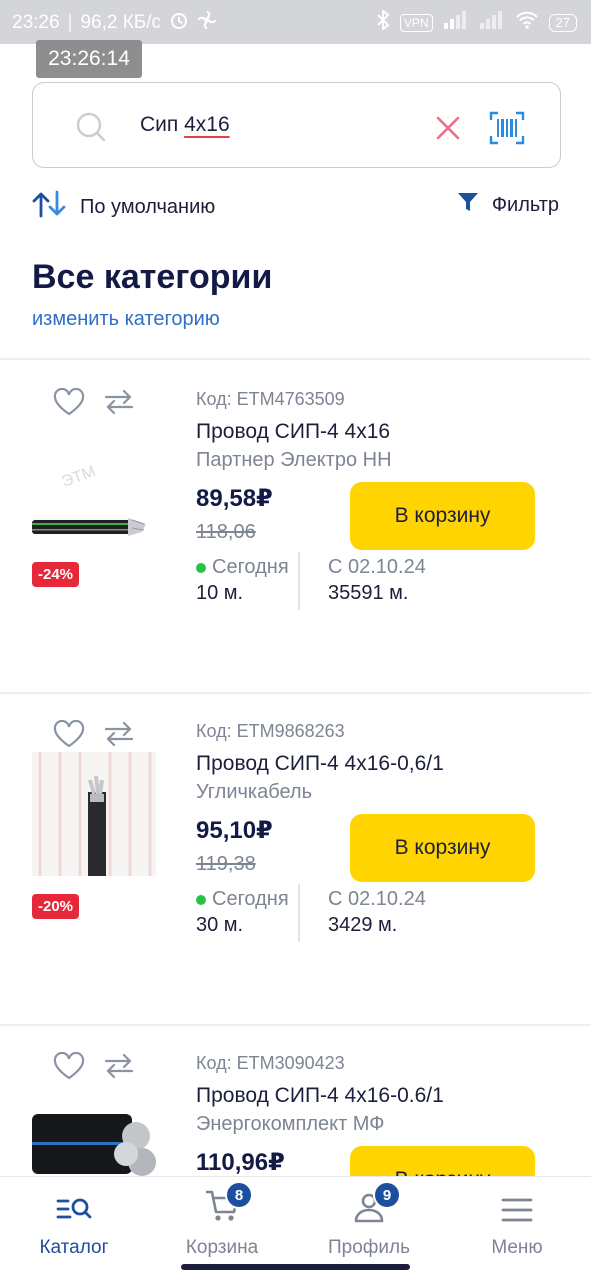  What do you see at coordinates (468, 205) in the screenshot?
I see `filter-icon` at bounding box center [468, 205].